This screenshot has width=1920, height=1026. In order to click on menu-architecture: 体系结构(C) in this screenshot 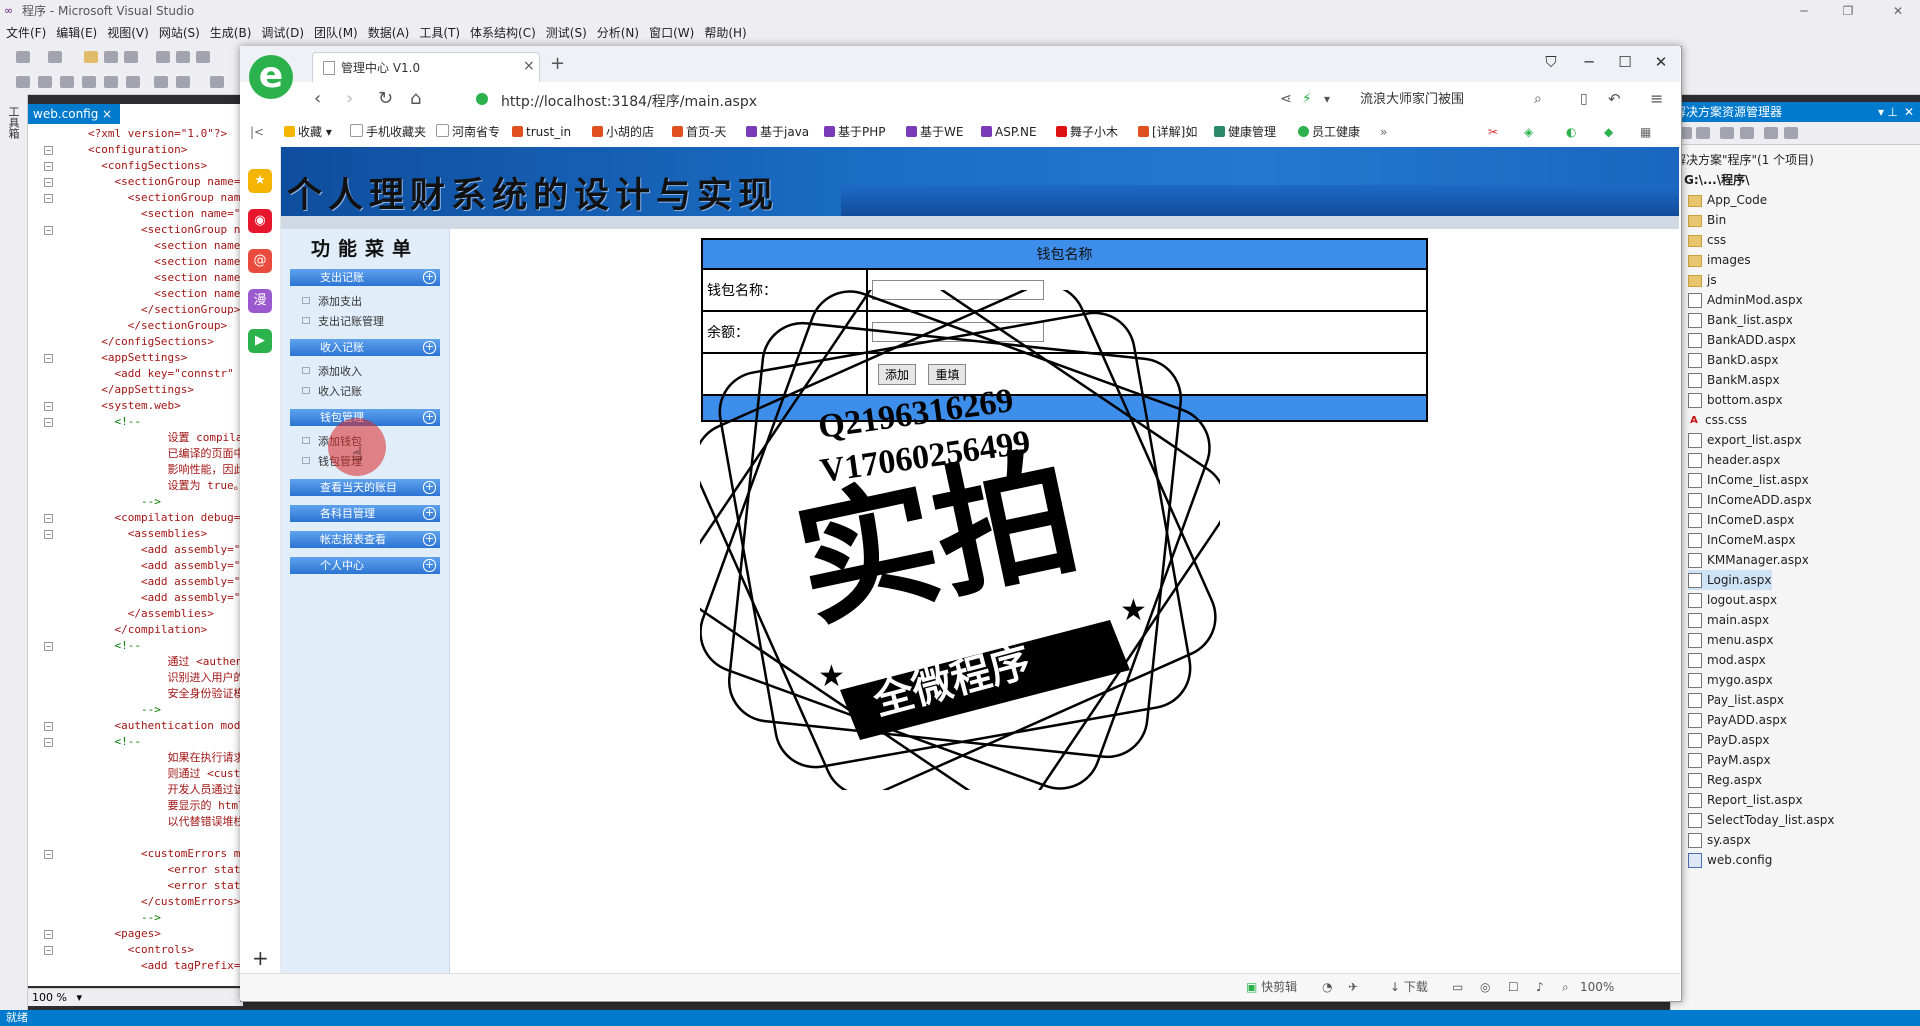, I will do `click(502, 33)`.